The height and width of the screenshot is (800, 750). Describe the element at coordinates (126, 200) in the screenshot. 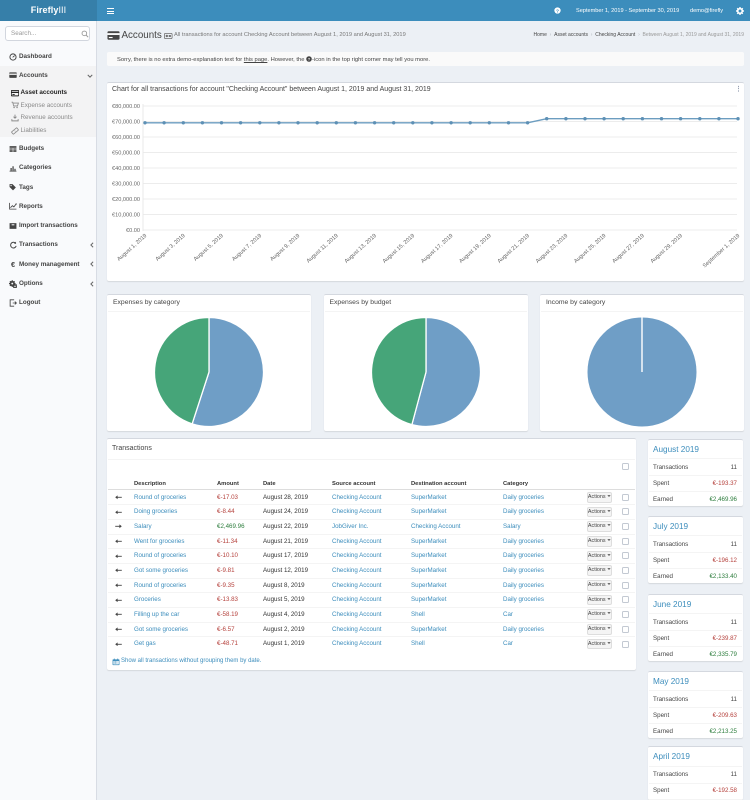

I see `svg-text: €20,000.00` at that location.